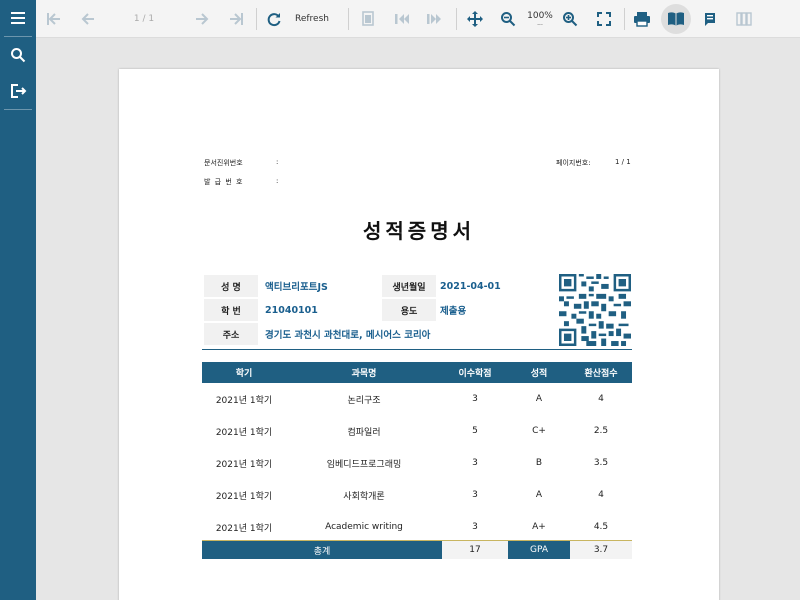 Image resolution: width=800 pixels, height=600 pixels. Describe the element at coordinates (601, 550) in the screenshot. I see `gpa-value: 3.7` at that location.